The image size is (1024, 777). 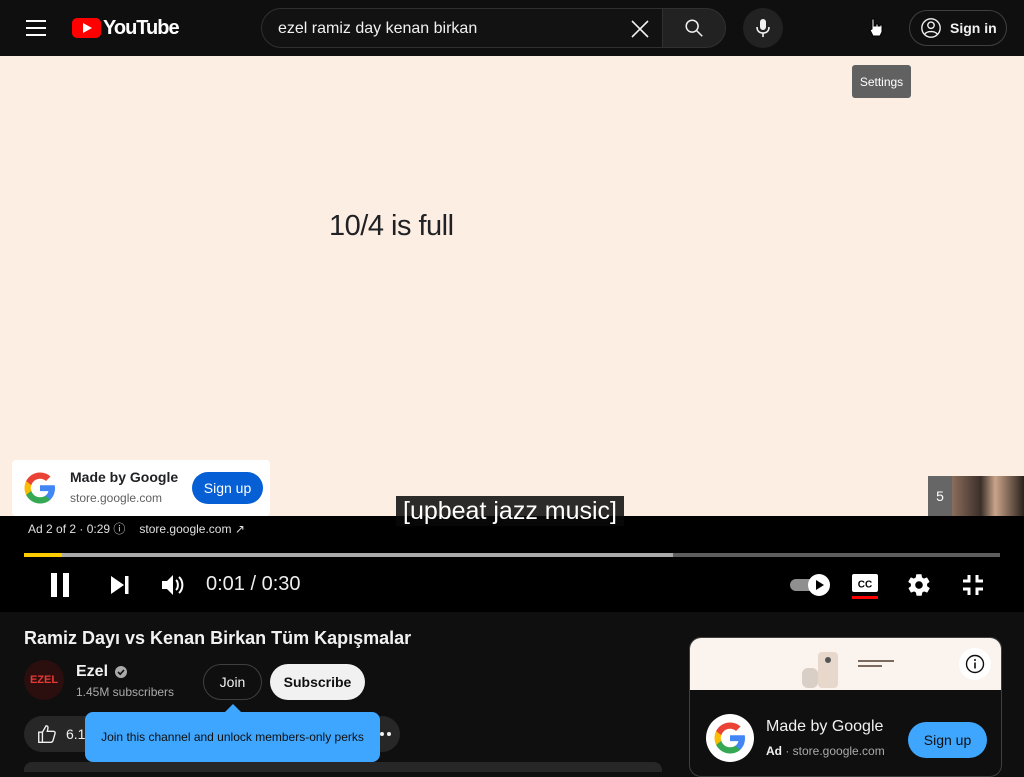 I want to click on pause-button, so click(x=60, y=585).